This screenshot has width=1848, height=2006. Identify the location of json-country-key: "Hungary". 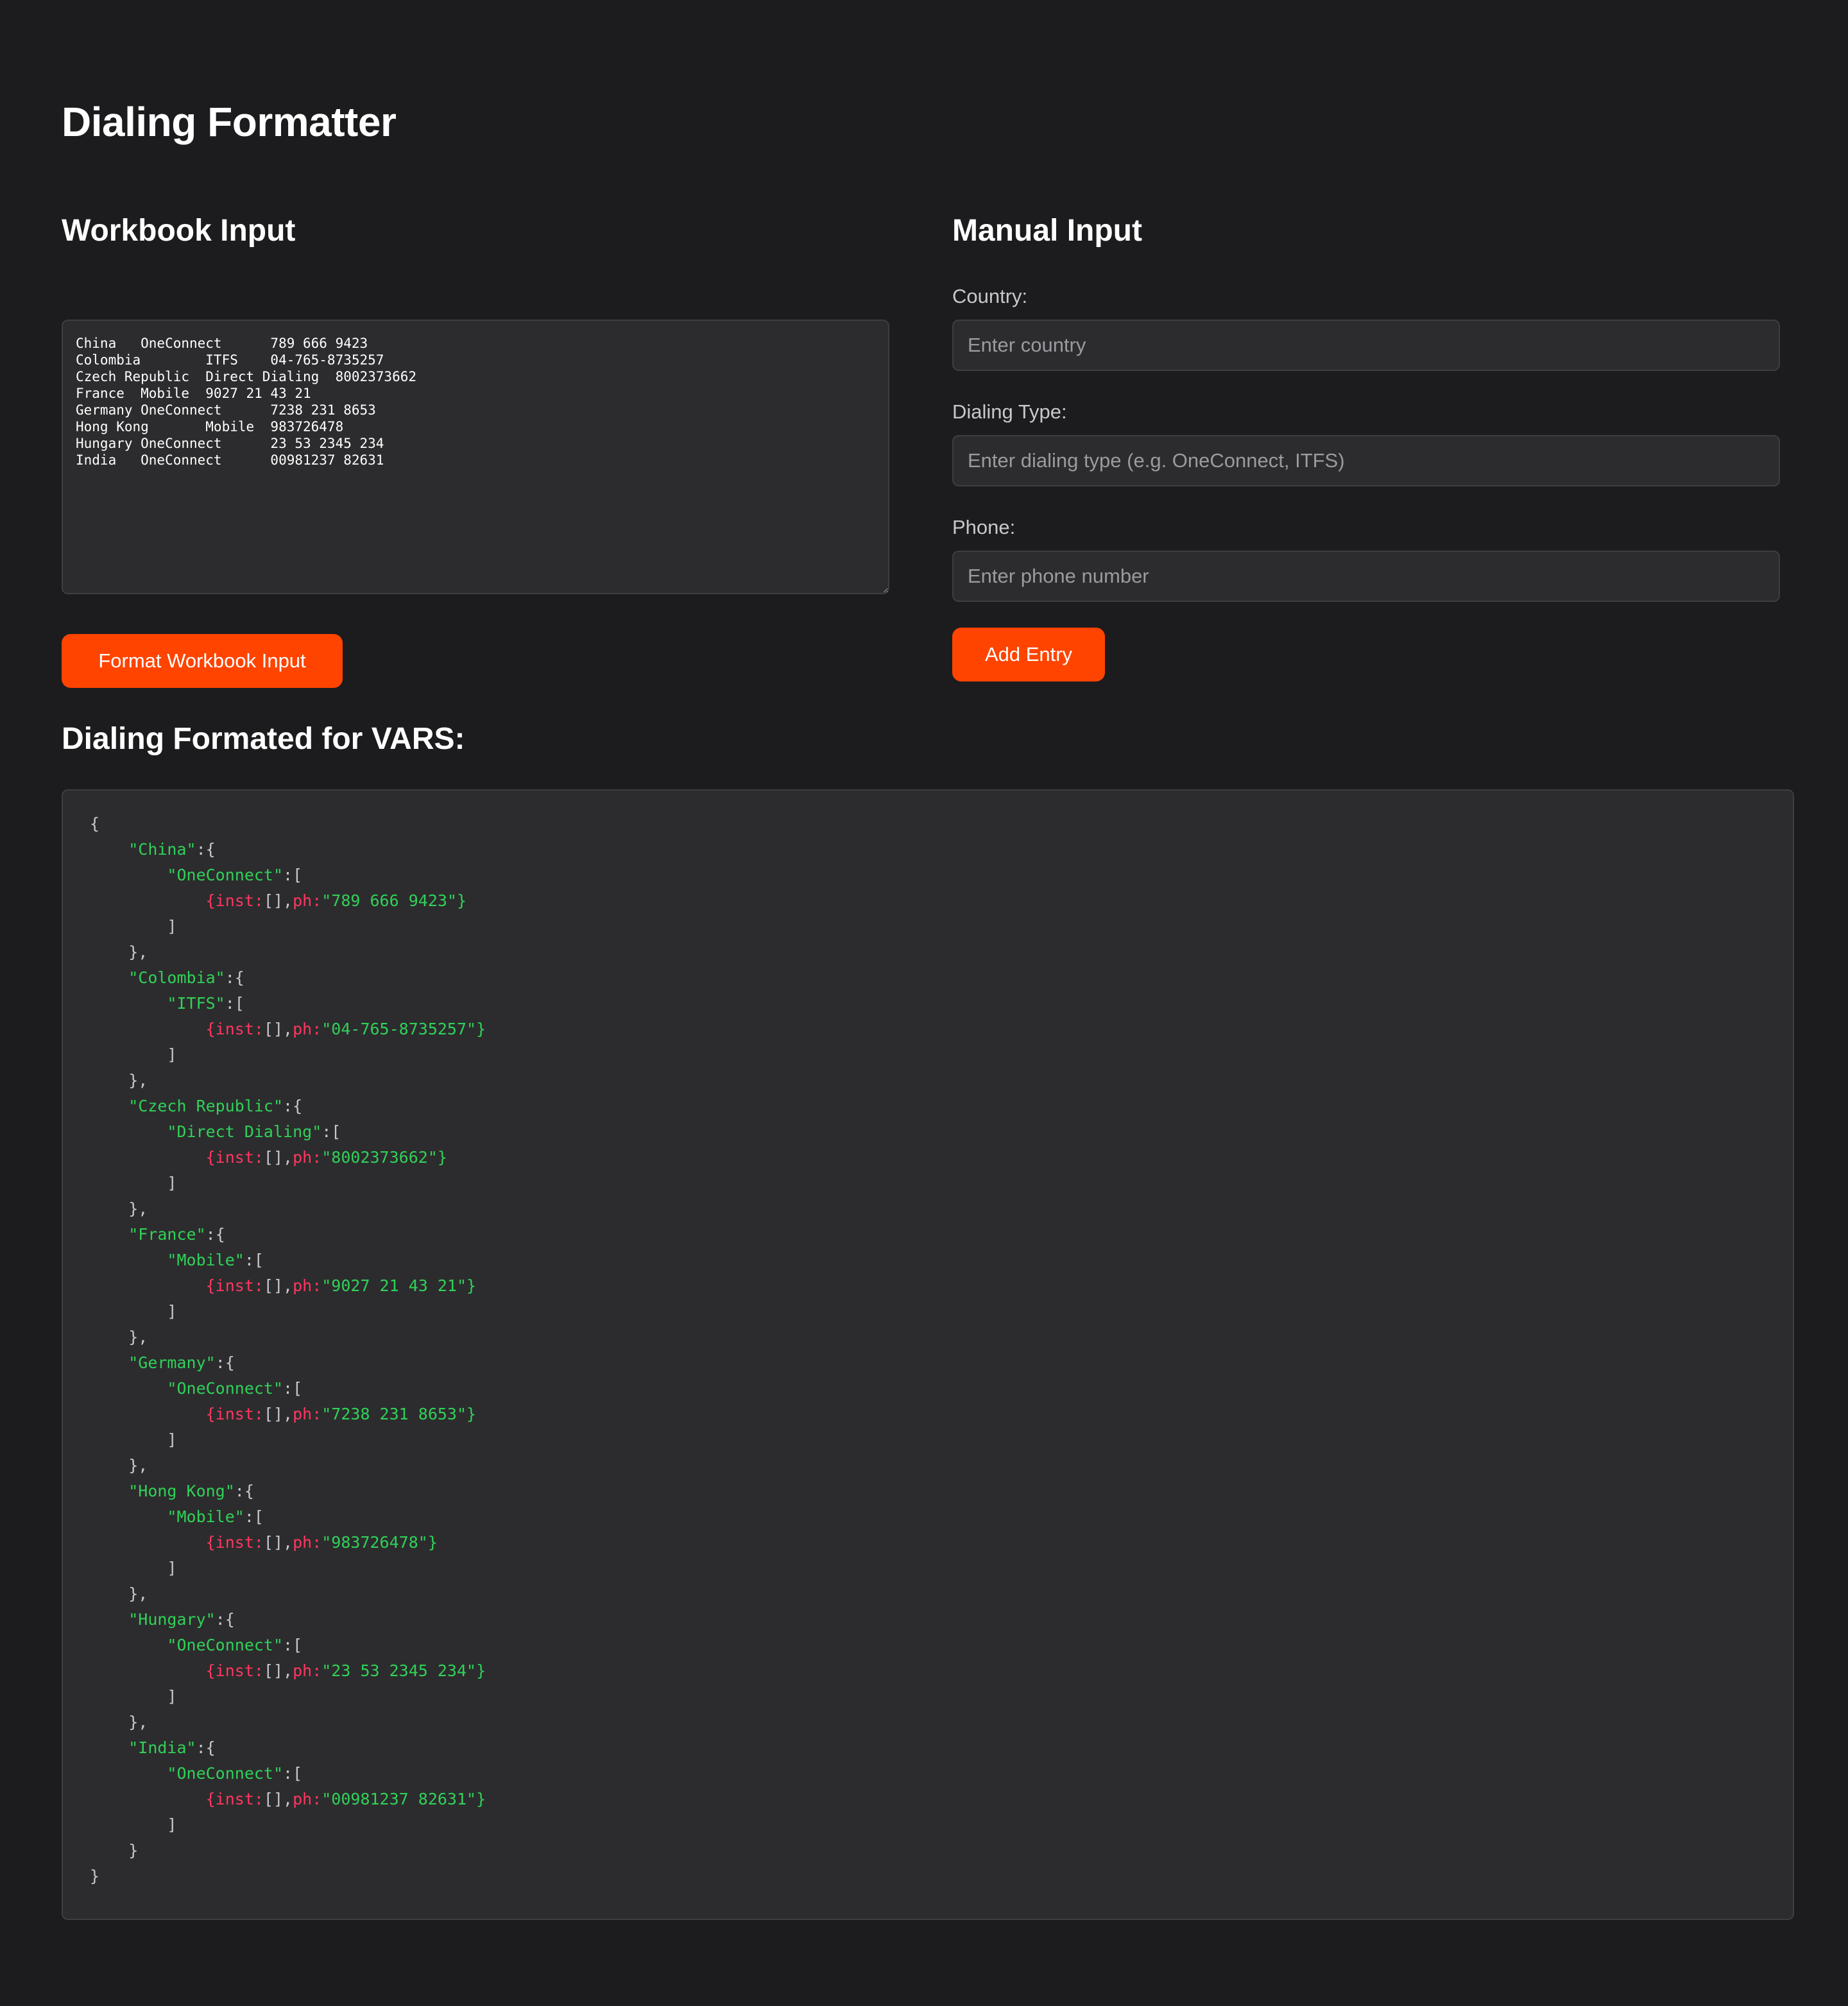
(172, 1619).